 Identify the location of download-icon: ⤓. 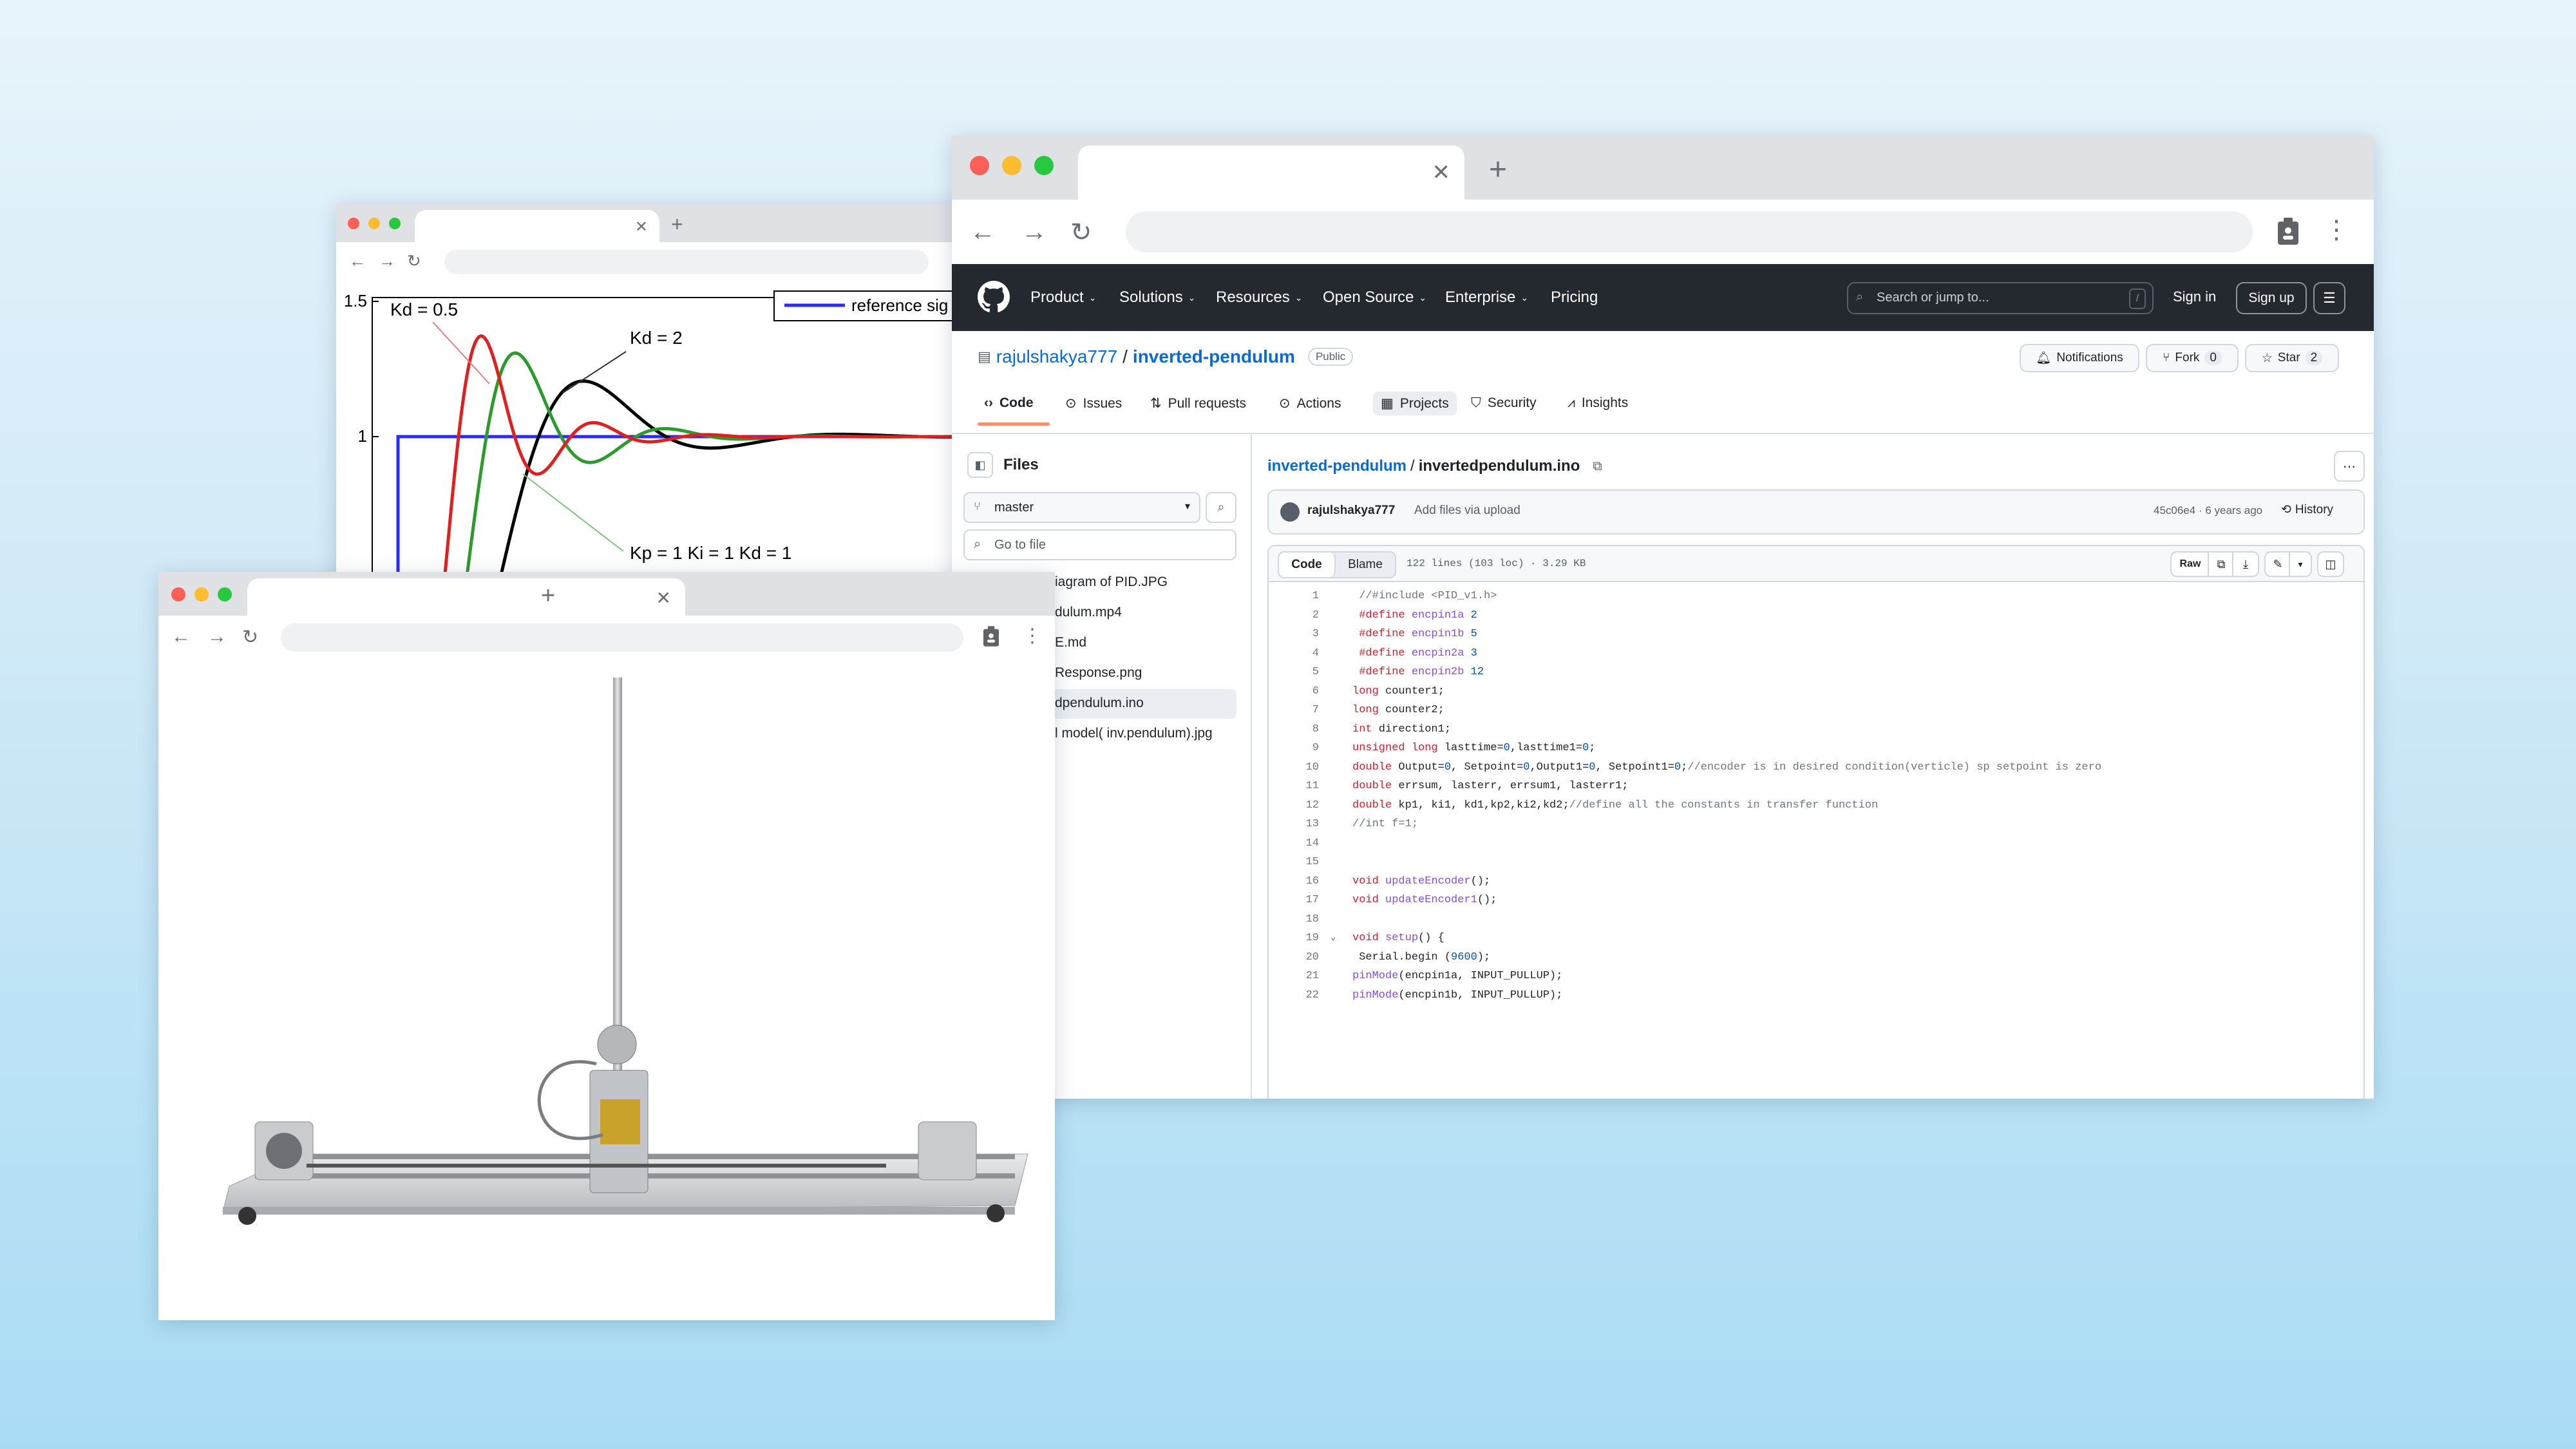
(2245, 564).